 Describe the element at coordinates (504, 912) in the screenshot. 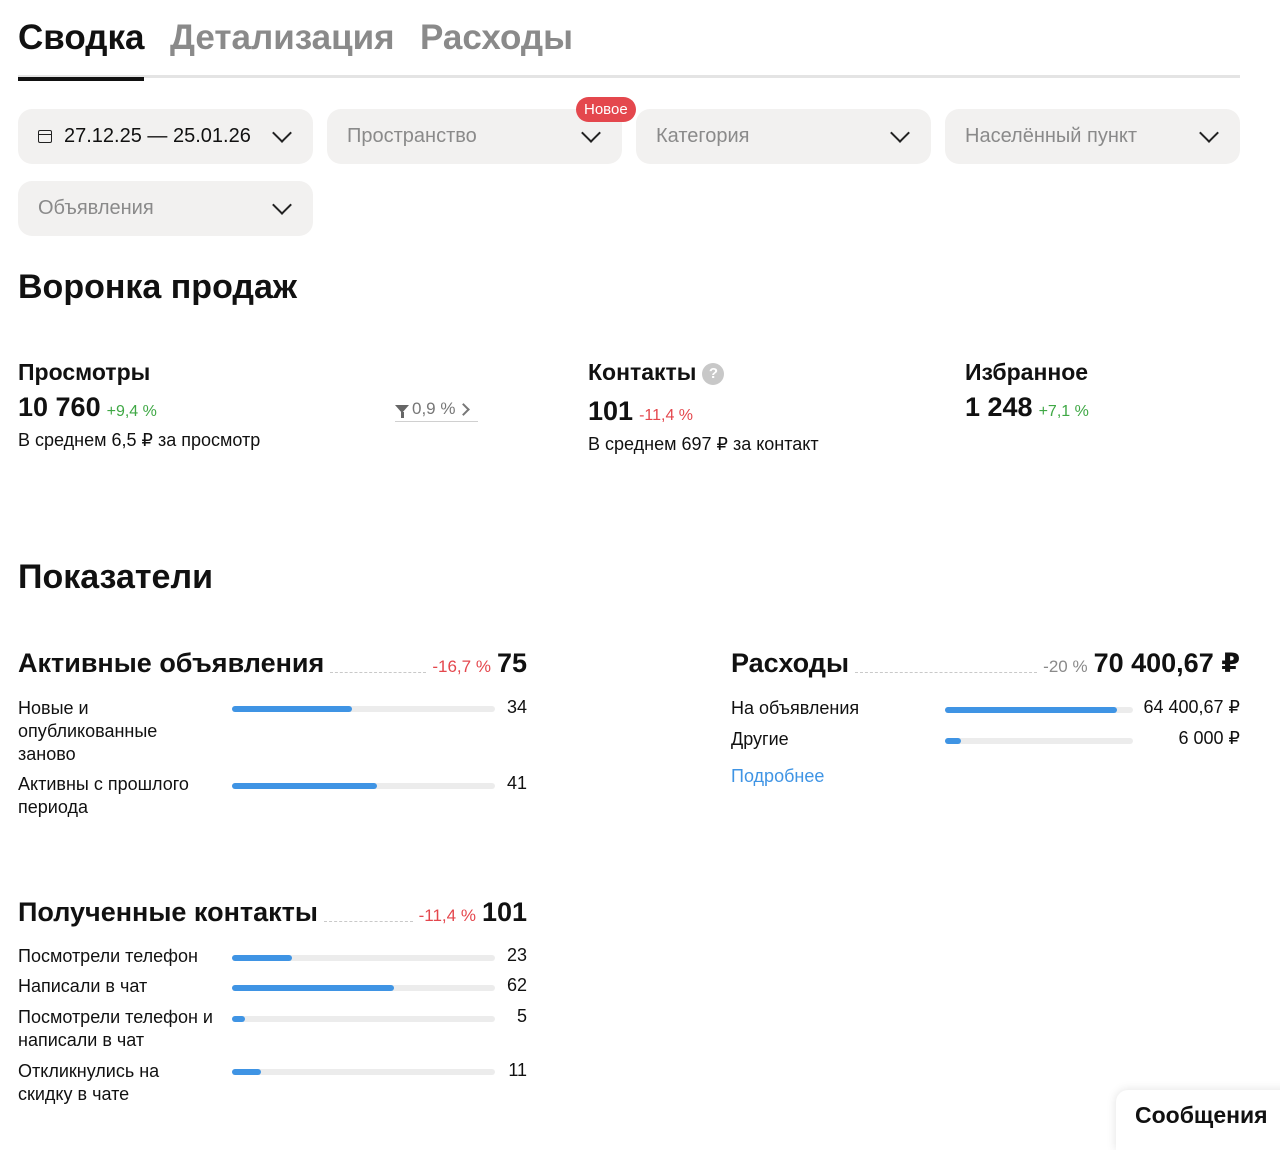

I see `received-contacts-value: 101` at that location.